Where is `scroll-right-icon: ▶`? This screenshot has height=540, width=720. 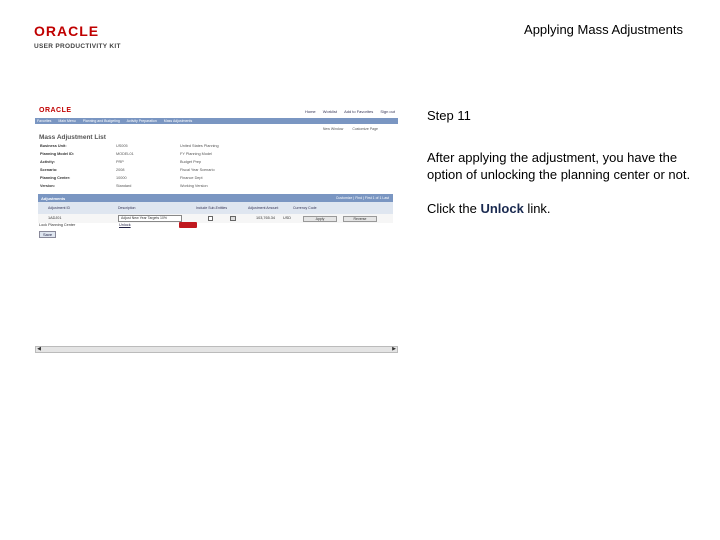
scroll-right-icon: ▶ is located at coordinates (394, 349).